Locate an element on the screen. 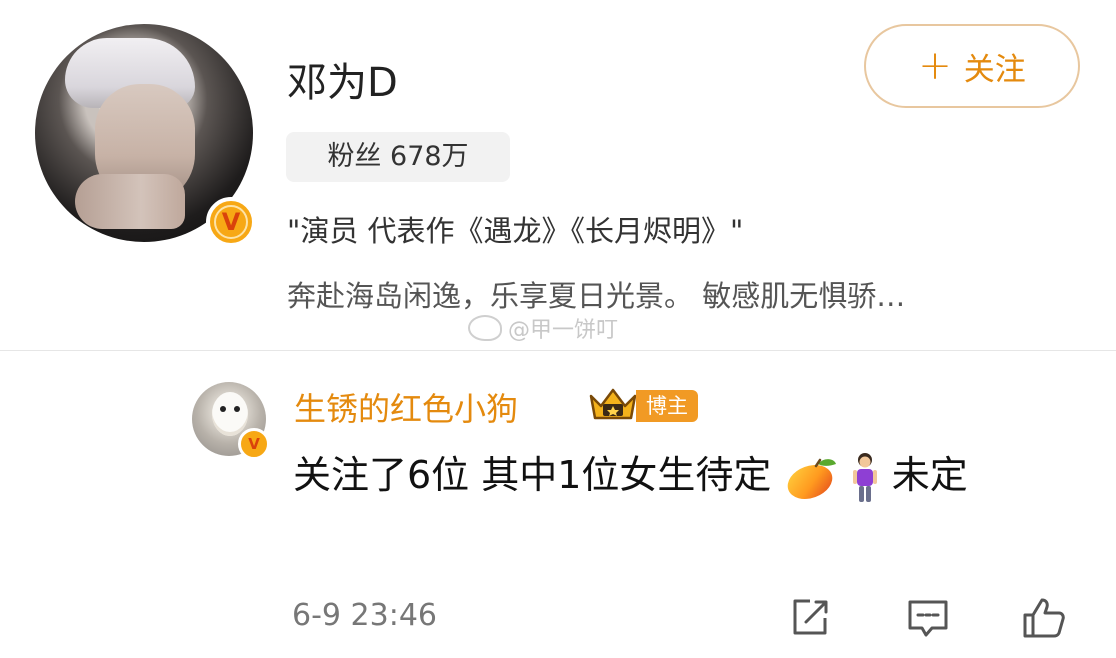 This screenshot has height=658, width=1116. like-button is located at coordinates (1044, 618).